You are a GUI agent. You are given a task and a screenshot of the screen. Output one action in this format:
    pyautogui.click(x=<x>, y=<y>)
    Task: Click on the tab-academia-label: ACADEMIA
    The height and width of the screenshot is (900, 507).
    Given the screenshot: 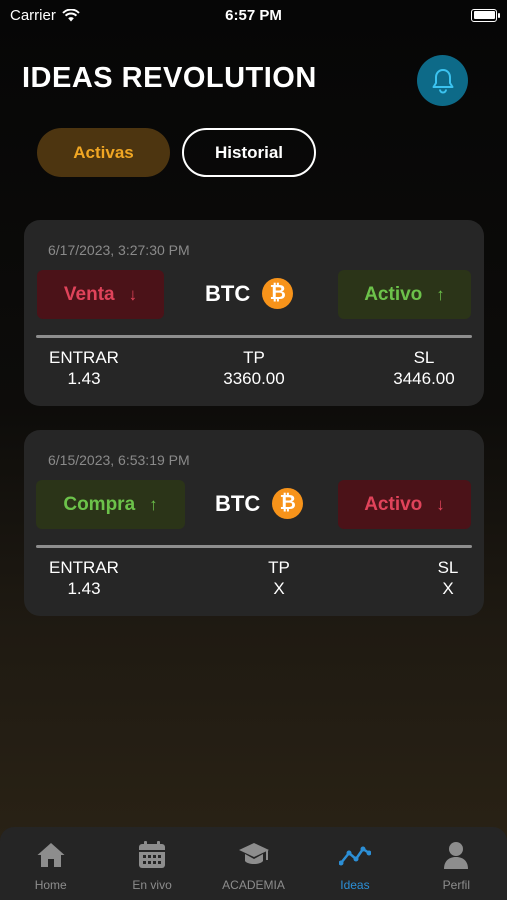 What is the action you would take?
    pyautogui.click(x=253, y=885)
    